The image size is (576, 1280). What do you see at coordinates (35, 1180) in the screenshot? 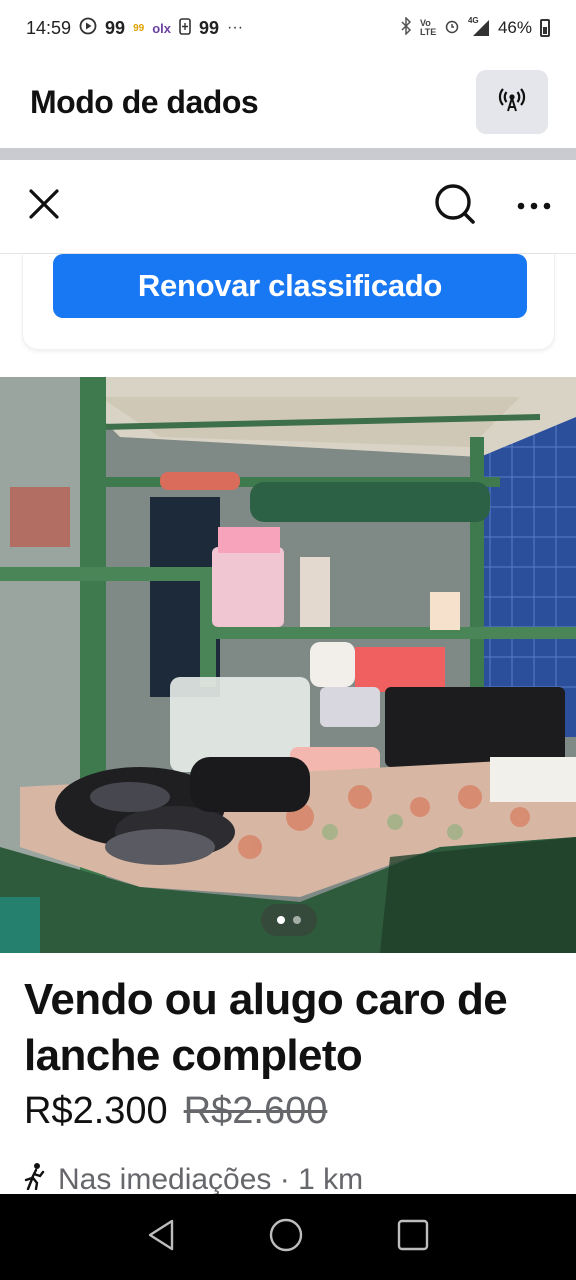
I see `walking-icon` at bounding box center [35, 1180].